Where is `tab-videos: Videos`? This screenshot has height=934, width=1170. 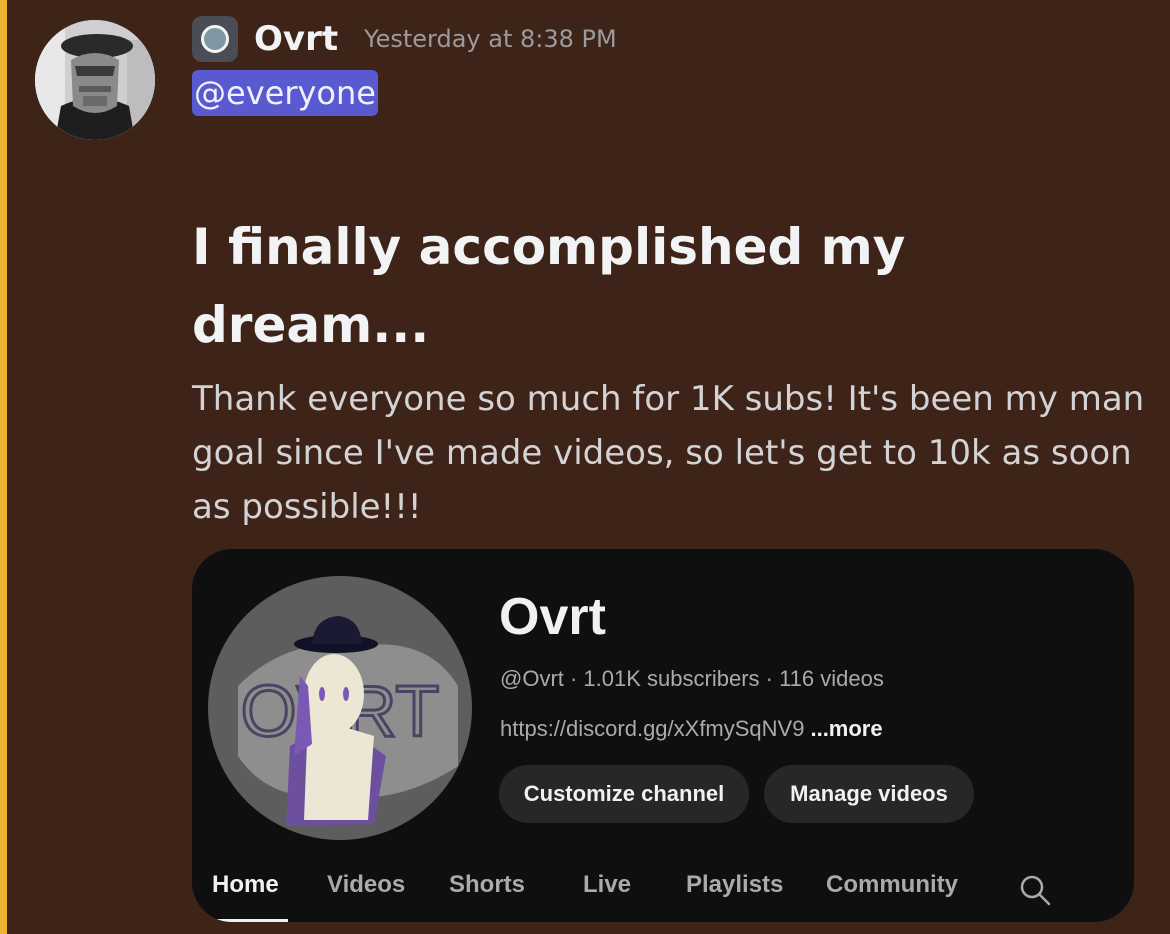 tab-videos: Videos is located at coordinates (366, 885).